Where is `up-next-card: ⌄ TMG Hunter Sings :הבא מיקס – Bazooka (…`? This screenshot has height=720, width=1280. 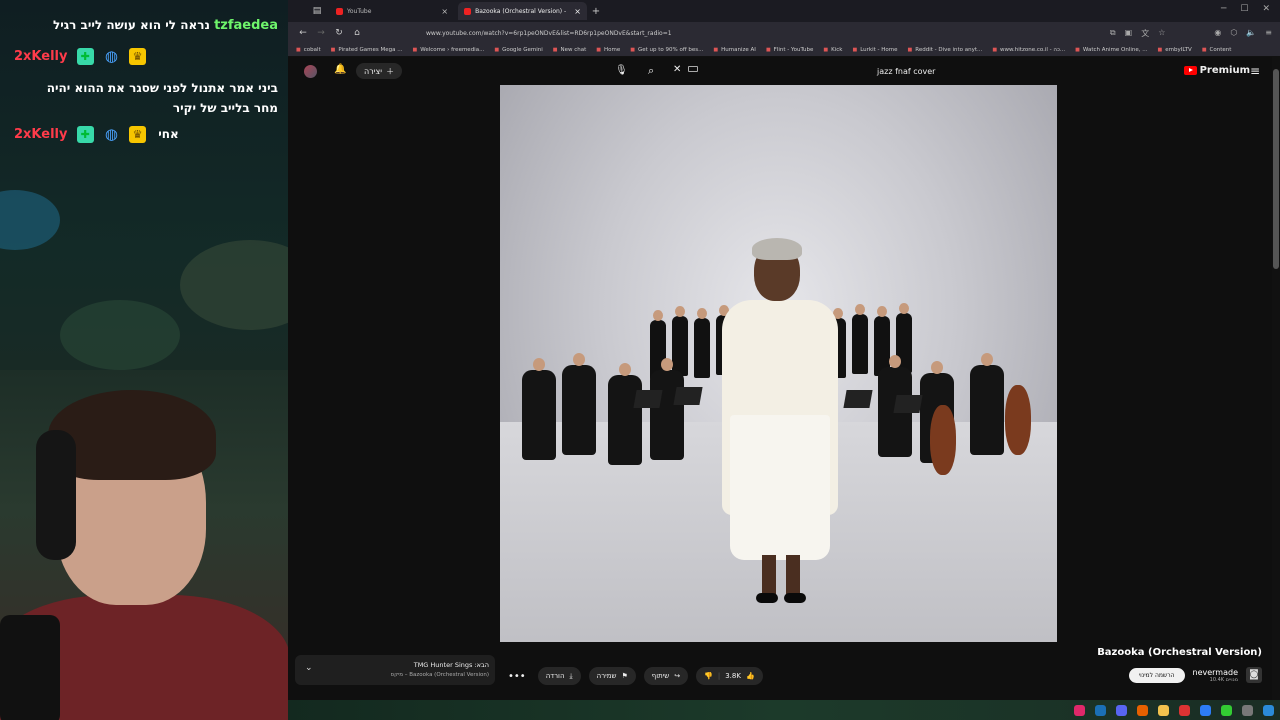 up-next-card: ⌄ TMG Hunter Sings :הבא מיקס – Bazooka (… is located at coordinates (395, 670).